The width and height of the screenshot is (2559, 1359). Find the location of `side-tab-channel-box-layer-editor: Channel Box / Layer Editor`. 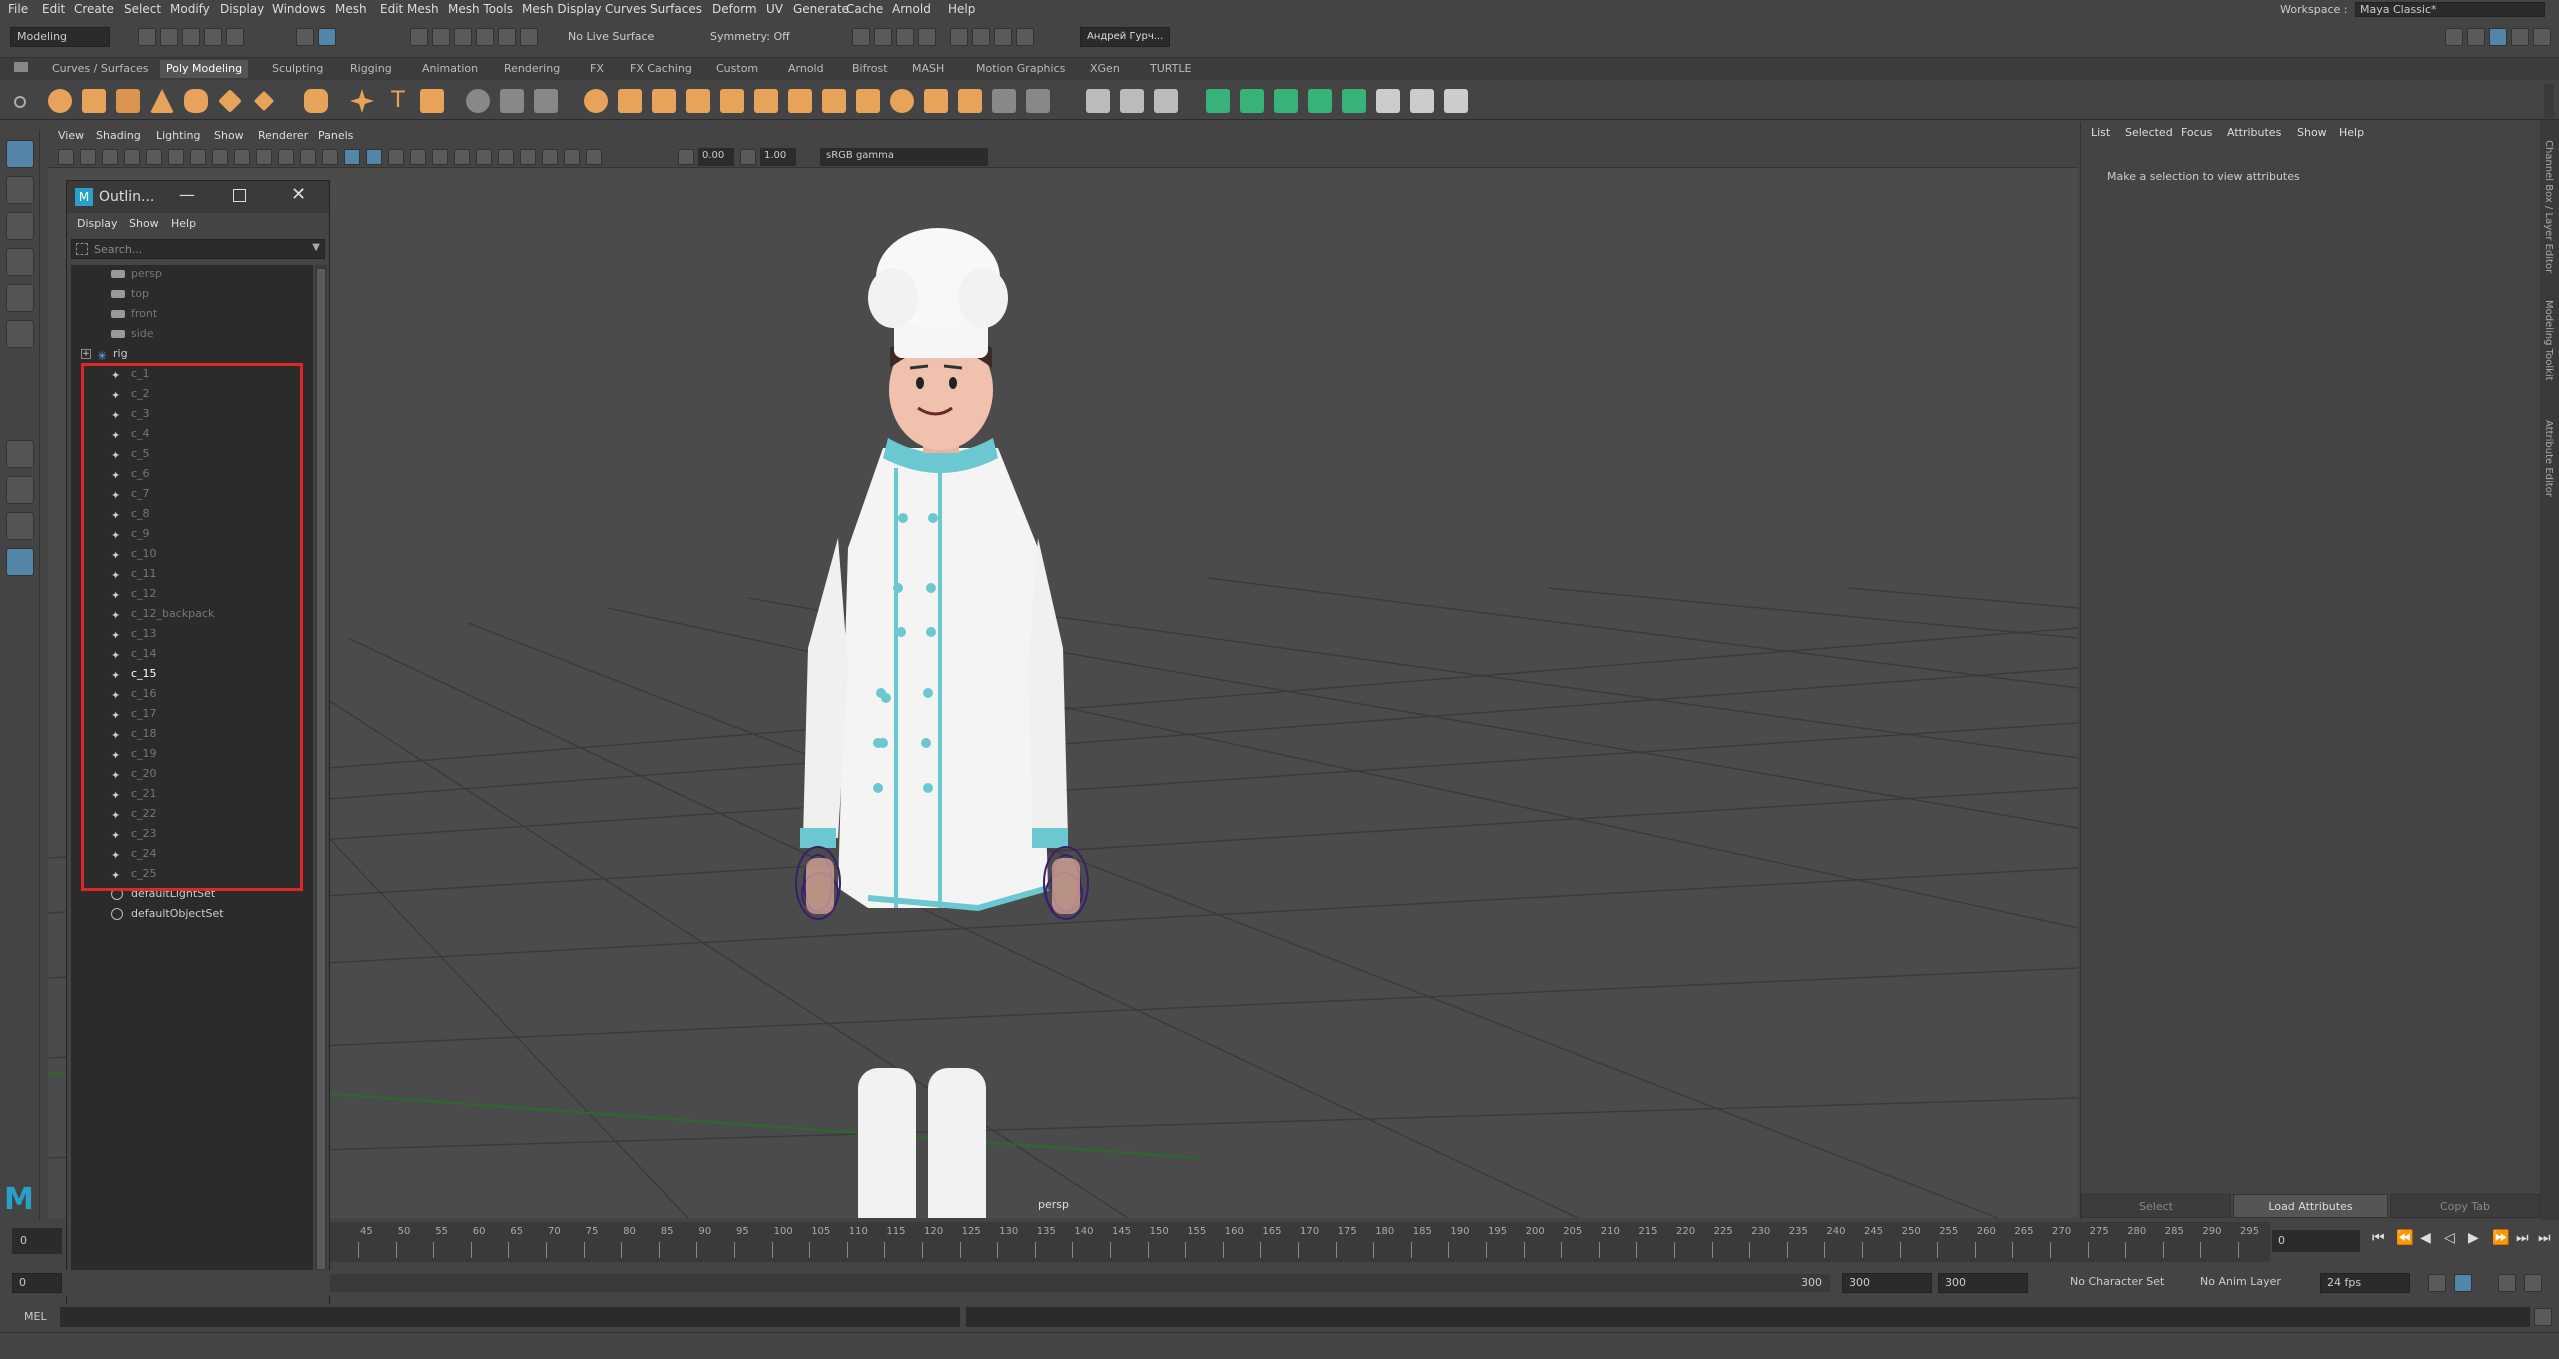

side-tab-channel-box-layer-editor: Channel Box / Layer Editor is located at coordinates (2548, 206).